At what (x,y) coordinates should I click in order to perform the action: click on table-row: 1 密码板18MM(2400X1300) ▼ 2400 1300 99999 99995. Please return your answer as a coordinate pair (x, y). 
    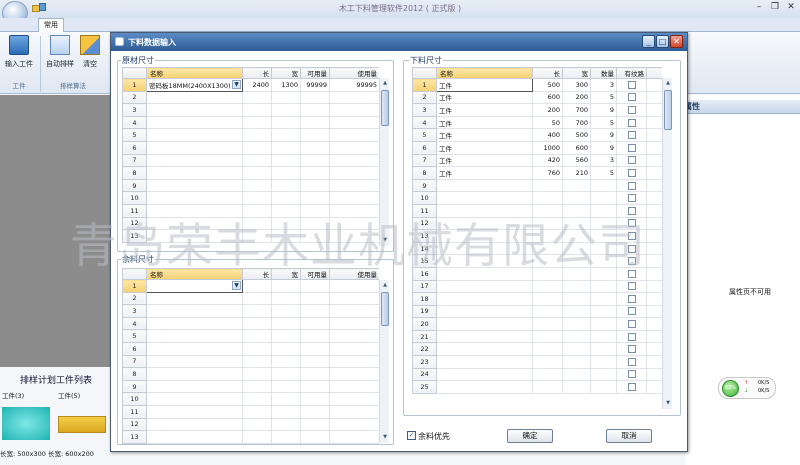
    Looking at the image, I should click on (250, 85).